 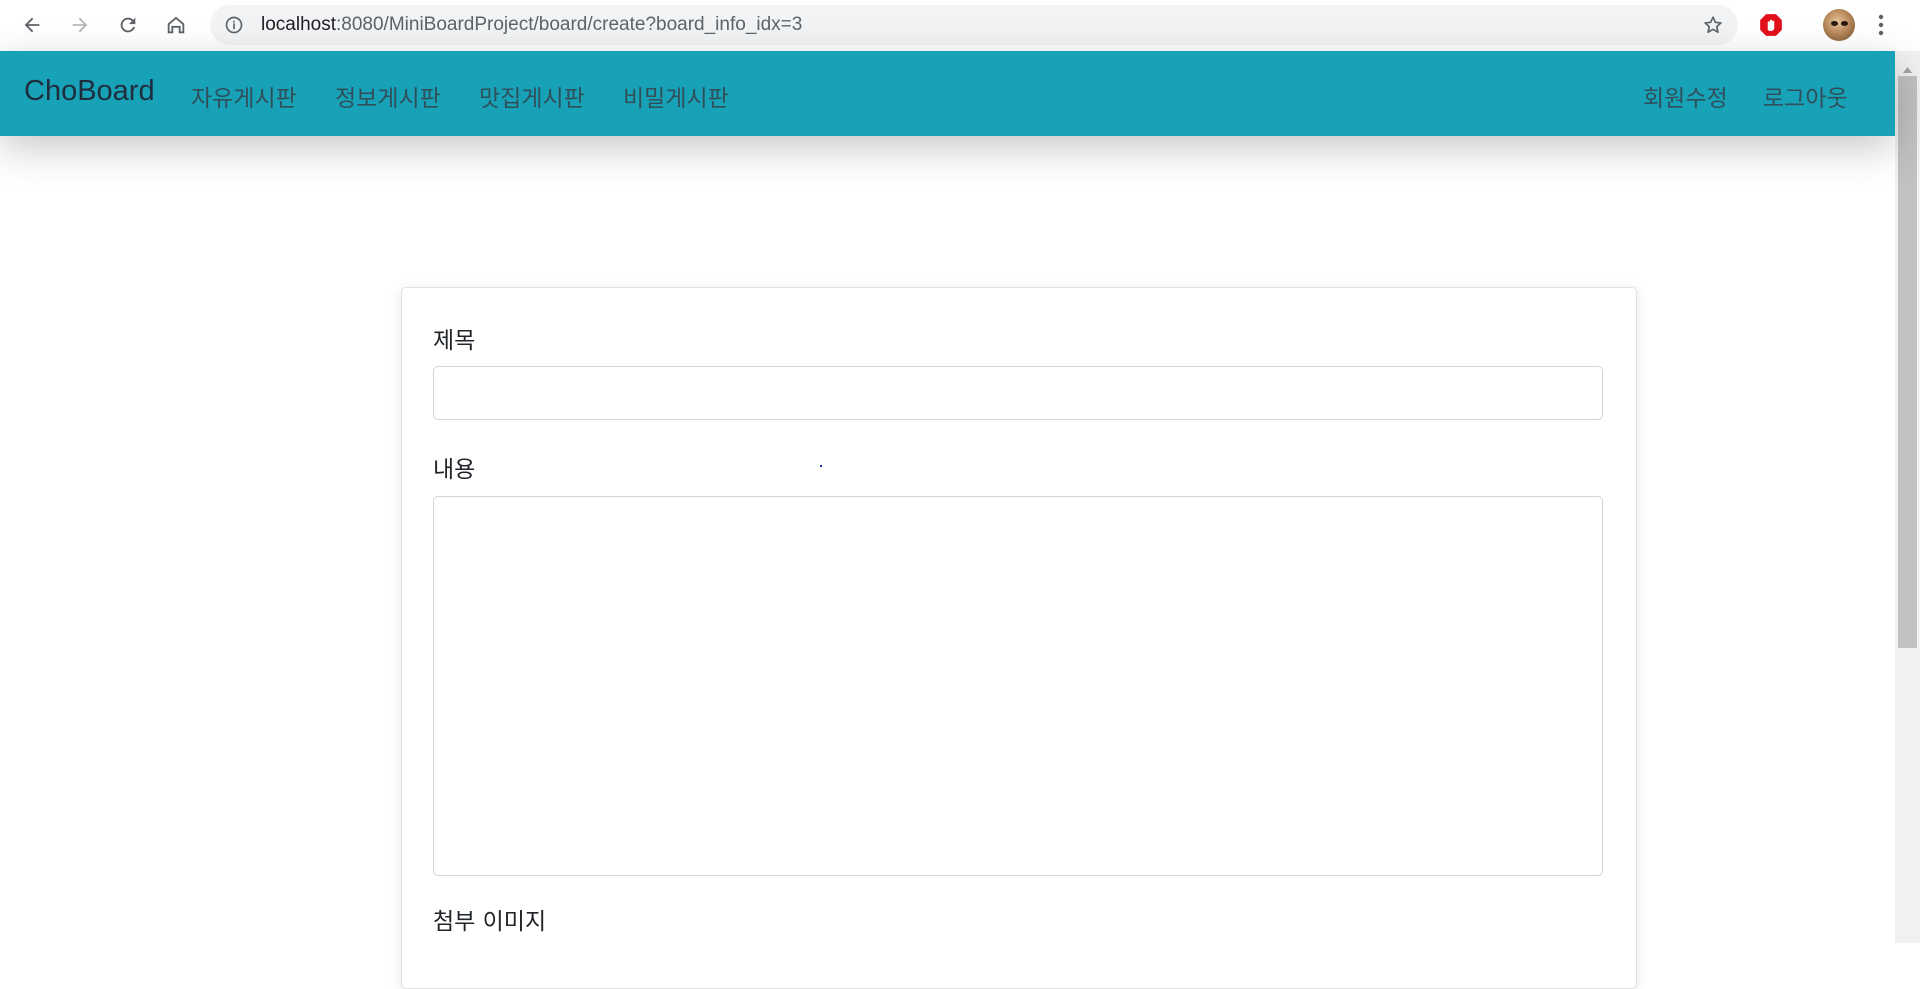 What do you see at coordinates (1713, 27) in the screenshot?
I see `star-icon` at bounding box center [1713, 27].